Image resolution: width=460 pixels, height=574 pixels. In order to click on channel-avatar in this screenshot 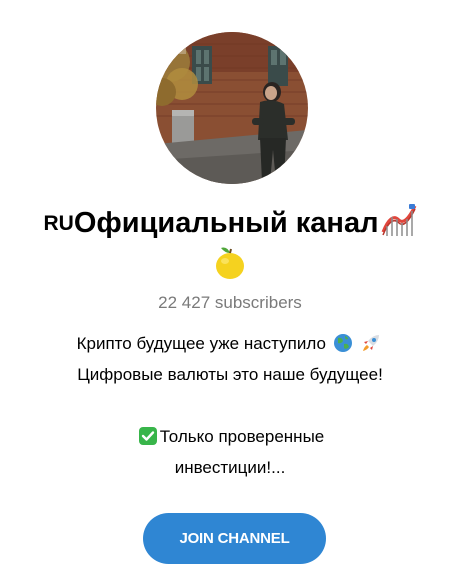, I will do `click(232, 108)`.